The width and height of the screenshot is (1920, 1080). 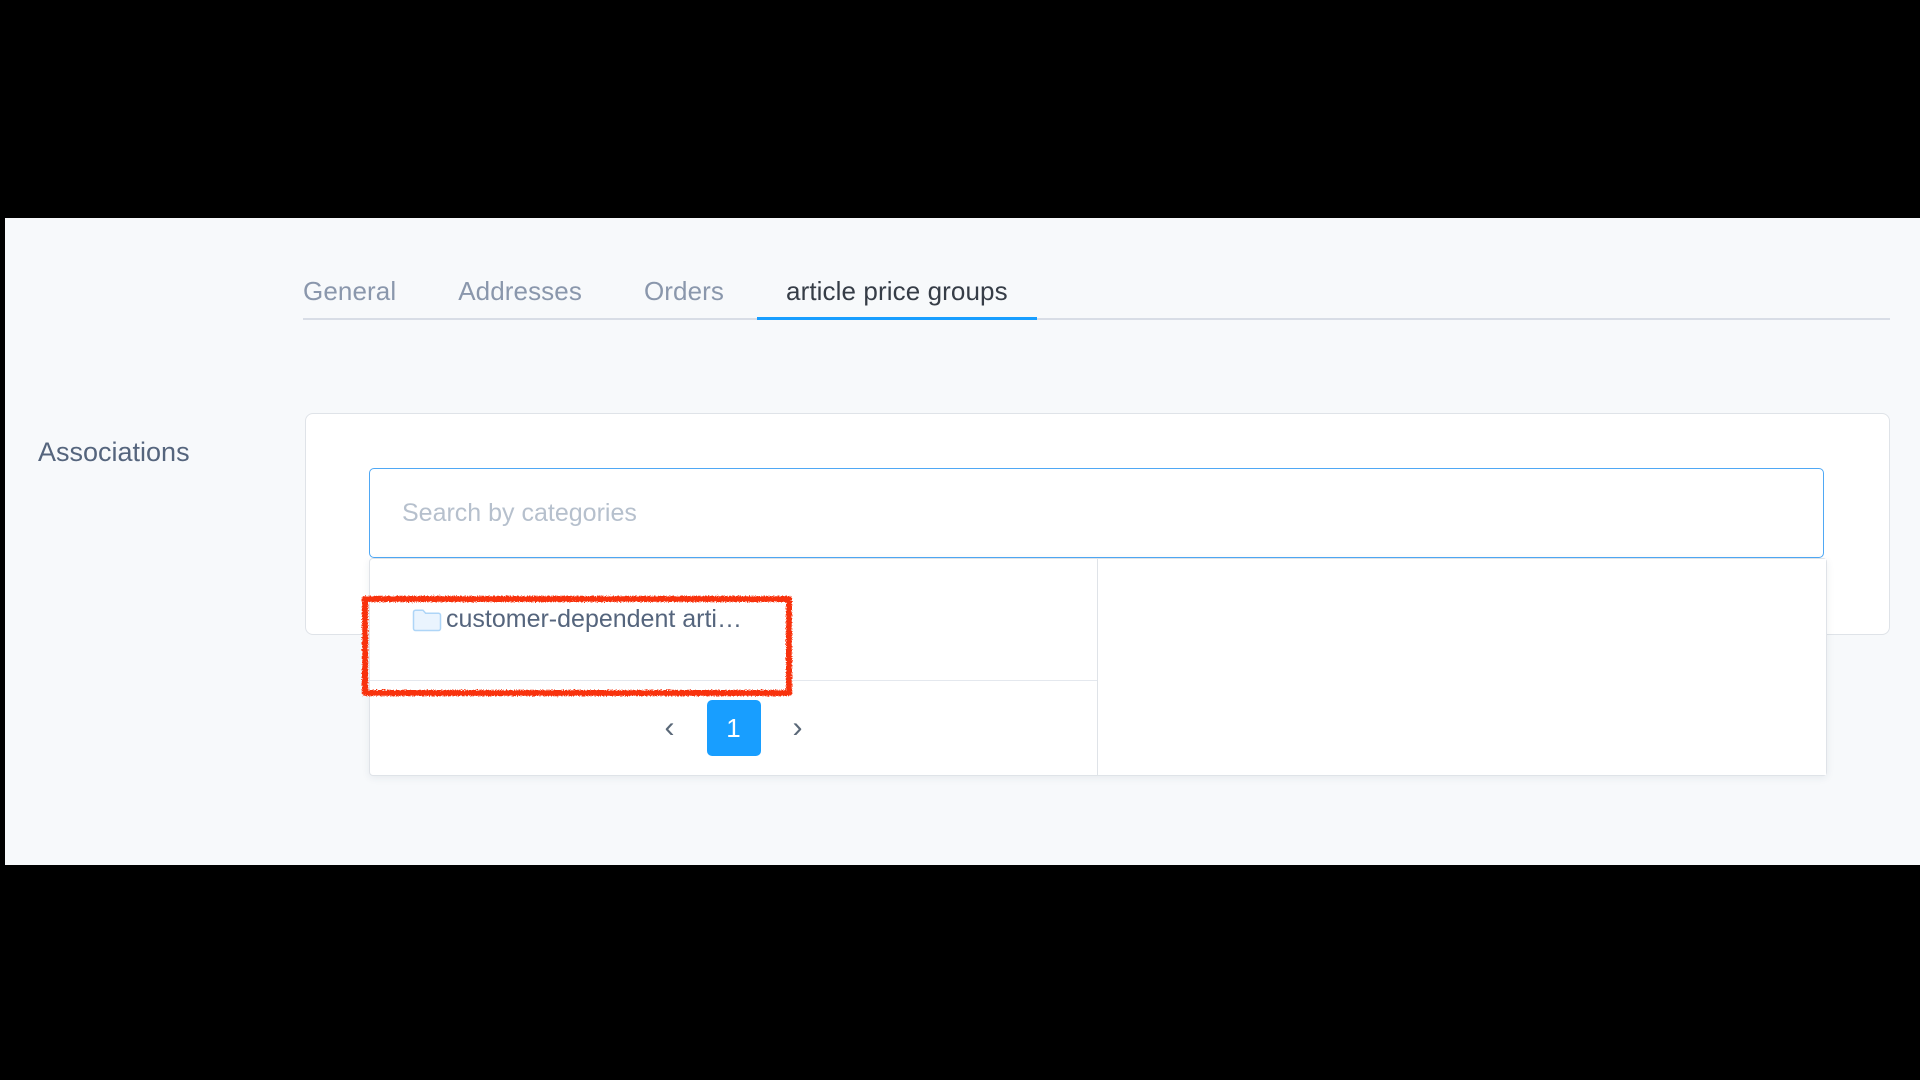 I want to click on associations-label: Associations, so click(x=114, y=452).